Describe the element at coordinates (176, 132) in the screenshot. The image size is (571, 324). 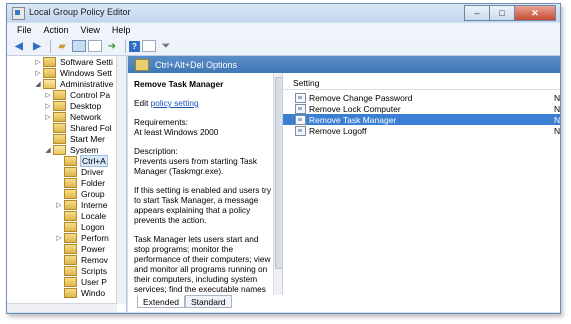
I see `requirements-value: At least Windows 2000` at that location.